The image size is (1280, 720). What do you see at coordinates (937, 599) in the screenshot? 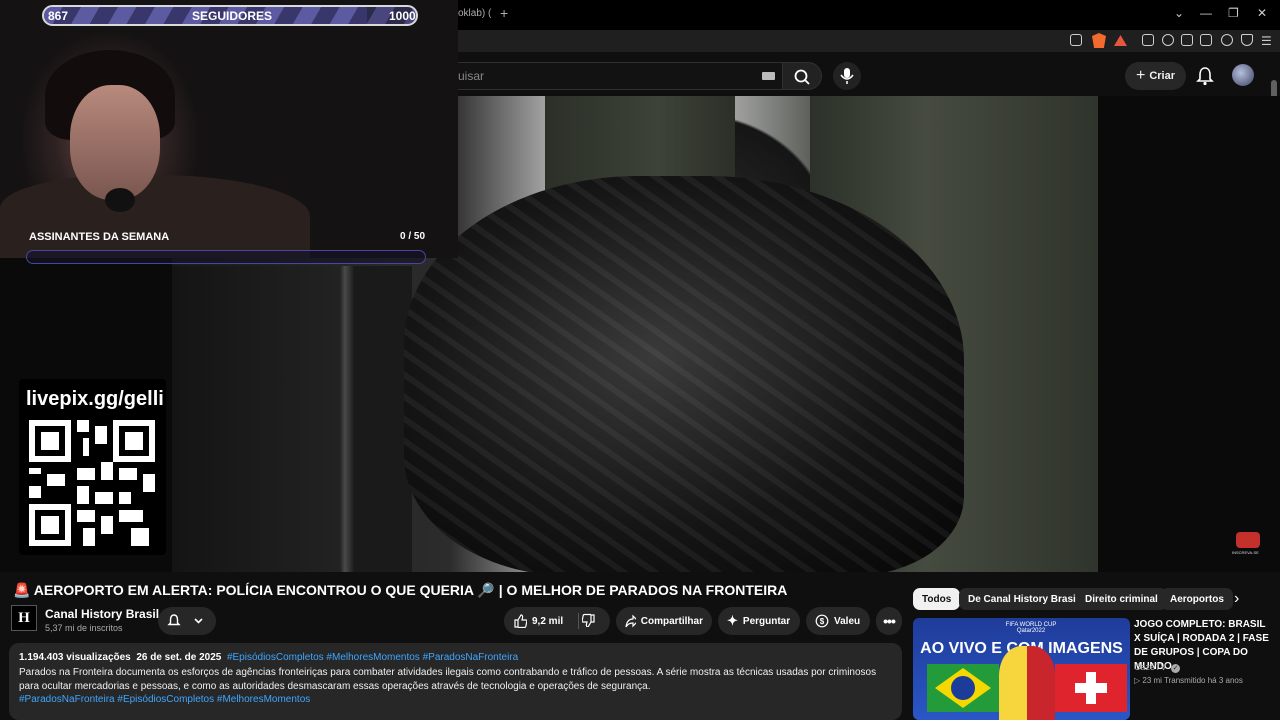
I see `chip-todos: Todos` at bounding box center [937, 599].